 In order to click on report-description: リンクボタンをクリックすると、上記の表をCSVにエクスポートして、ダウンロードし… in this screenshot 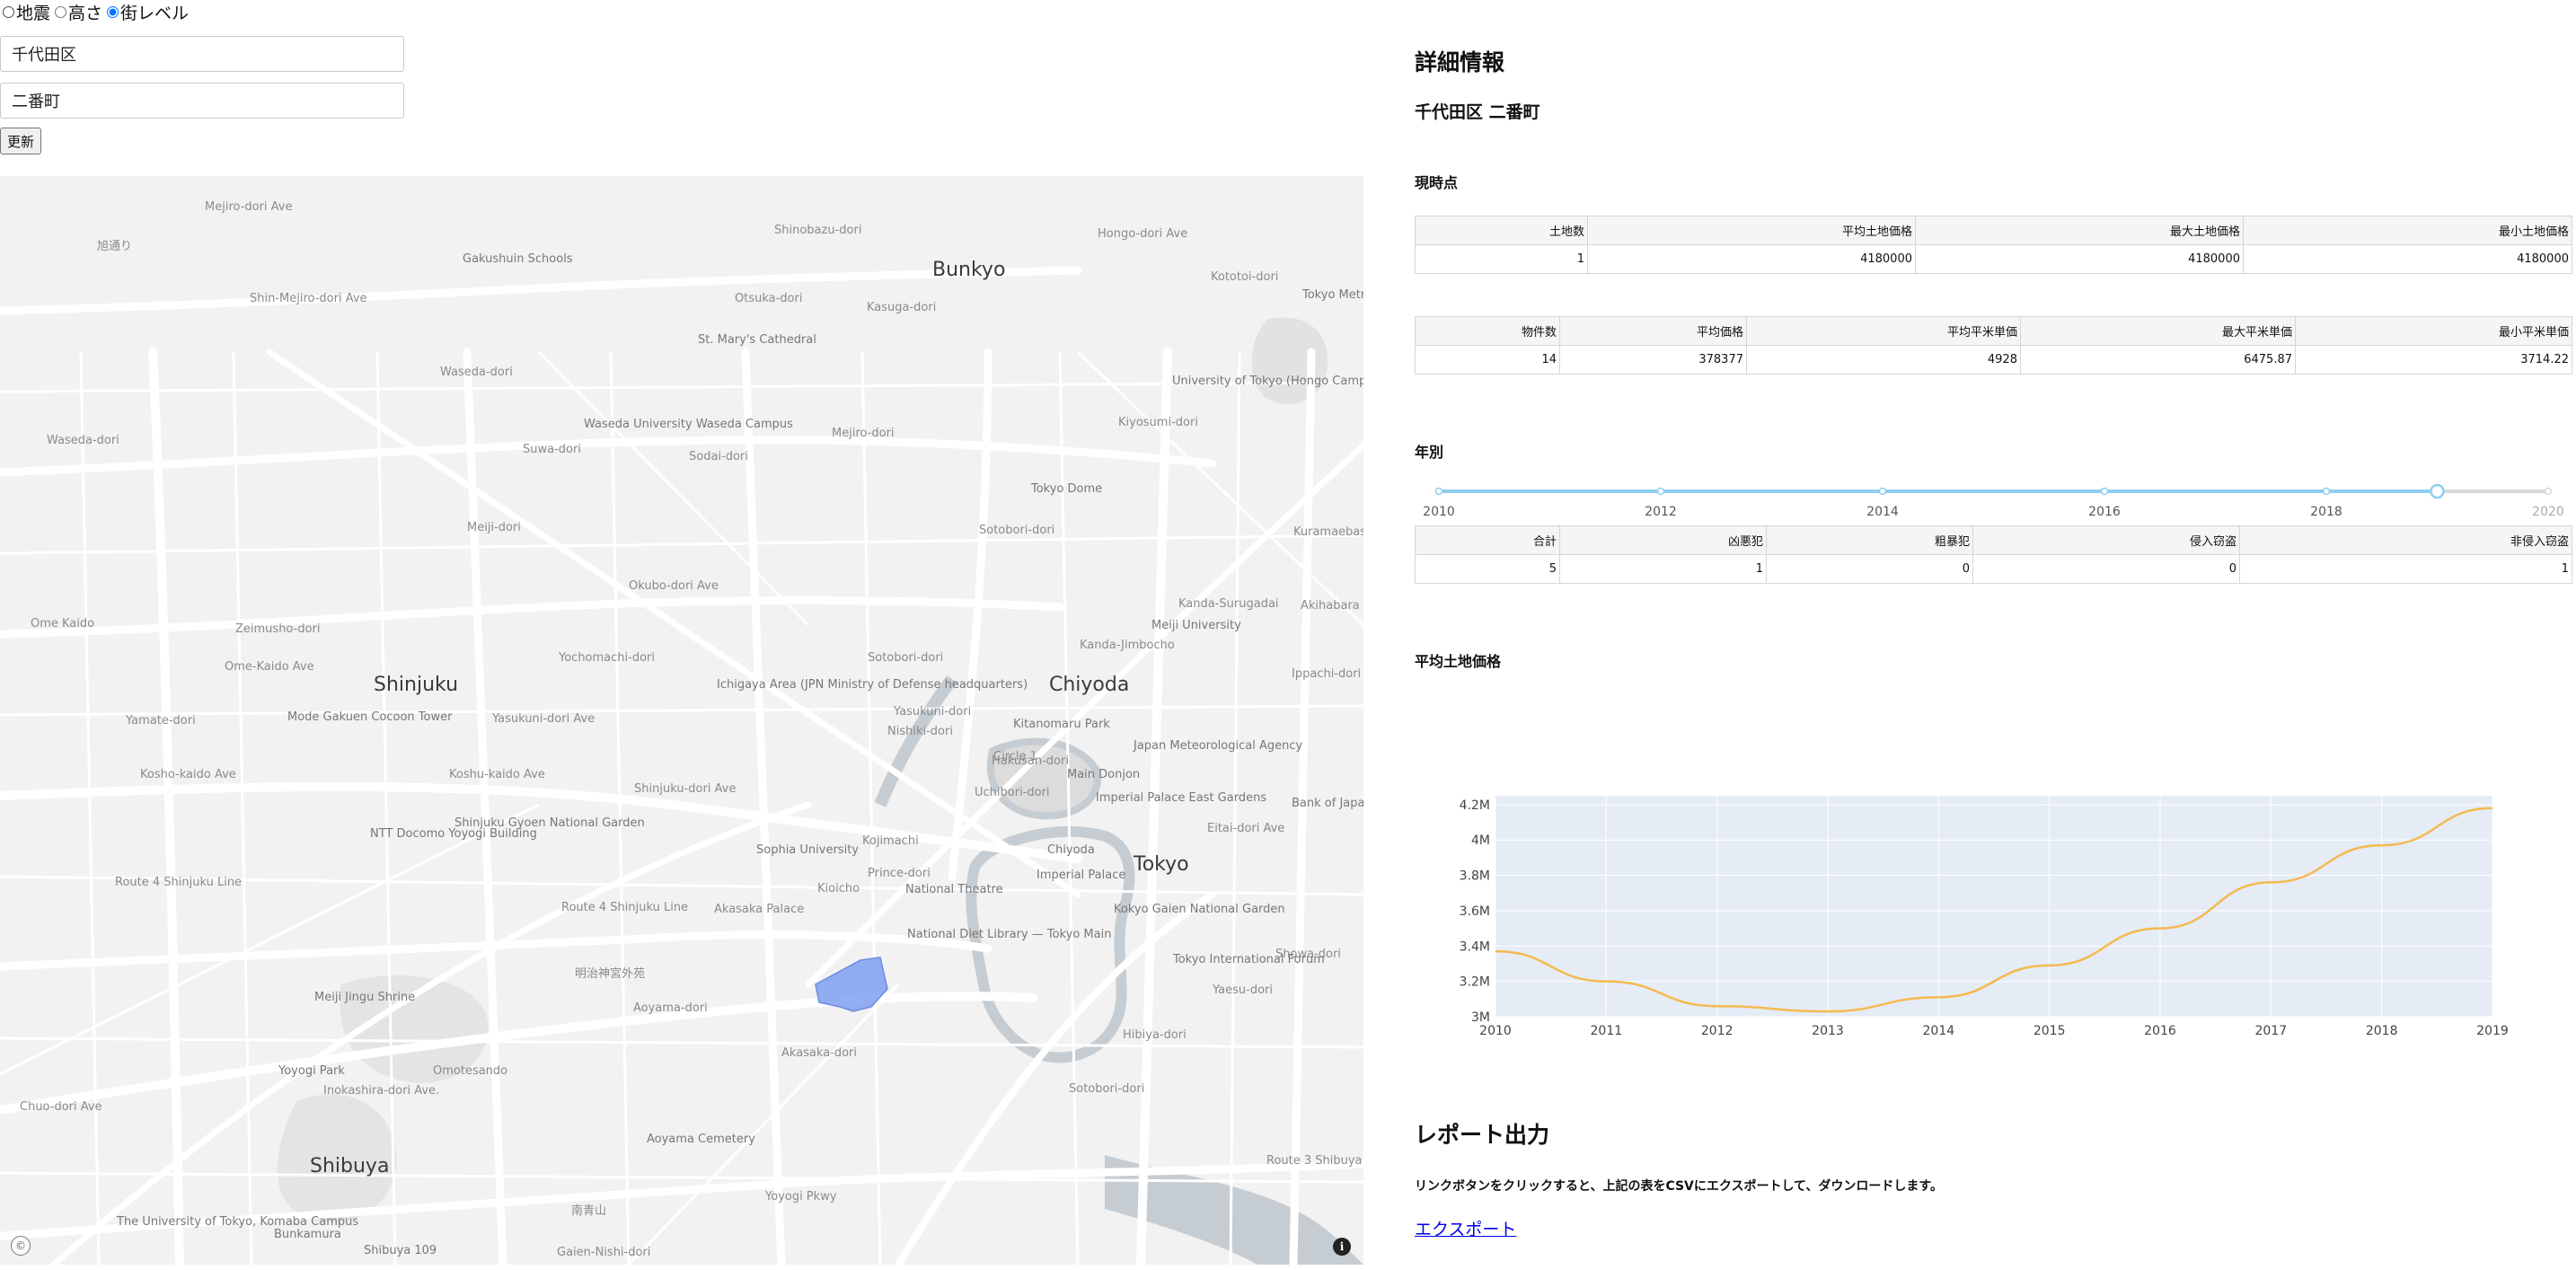, I will do `click(1679, 1187)`.